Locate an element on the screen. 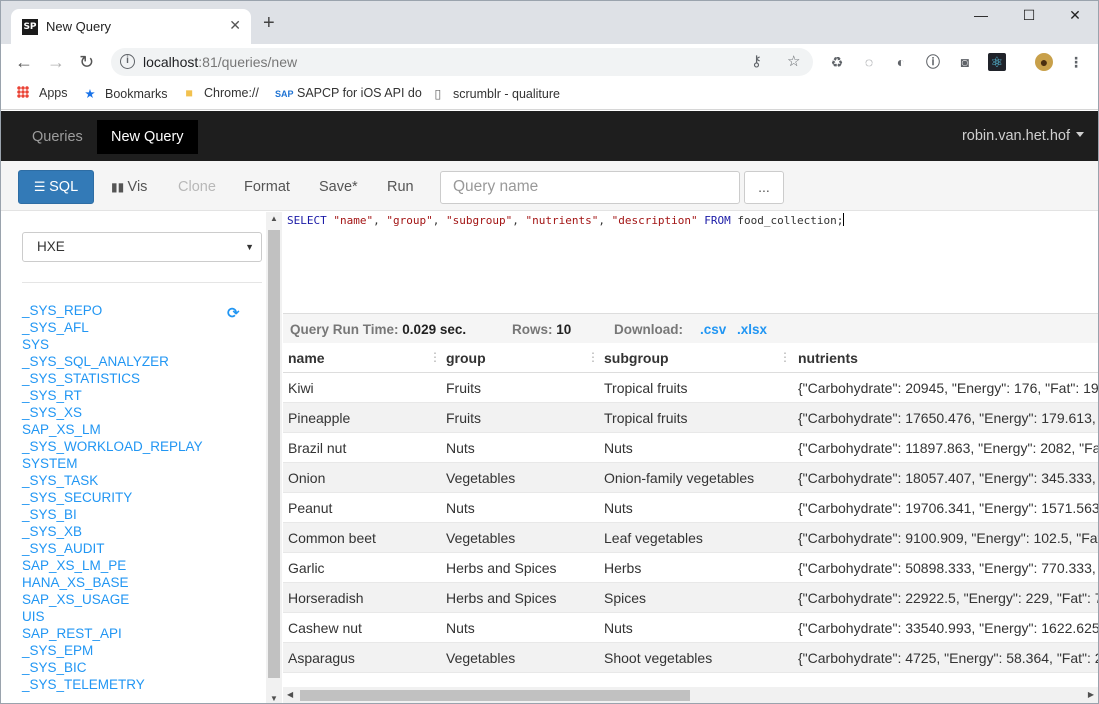 The height and width of the screenshot is (704, 1099). reload-icon: ↻ is located at coordinates (86, 62).